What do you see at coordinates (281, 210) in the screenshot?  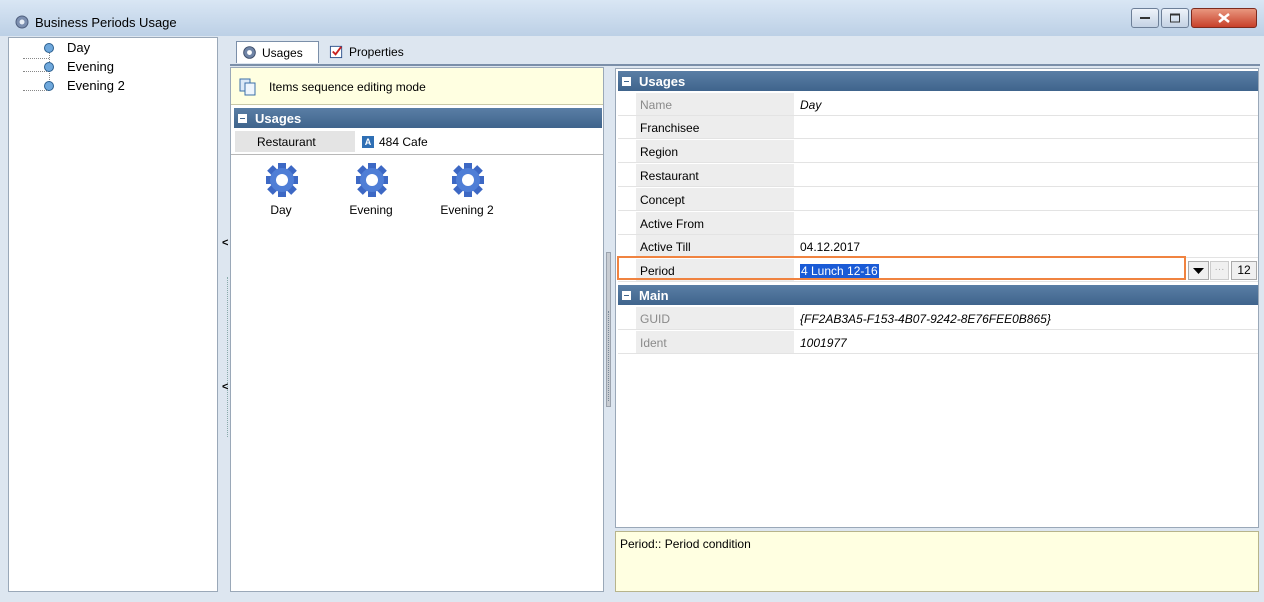 I see `usage-item-label: Day` at bounding box center [281, 210].